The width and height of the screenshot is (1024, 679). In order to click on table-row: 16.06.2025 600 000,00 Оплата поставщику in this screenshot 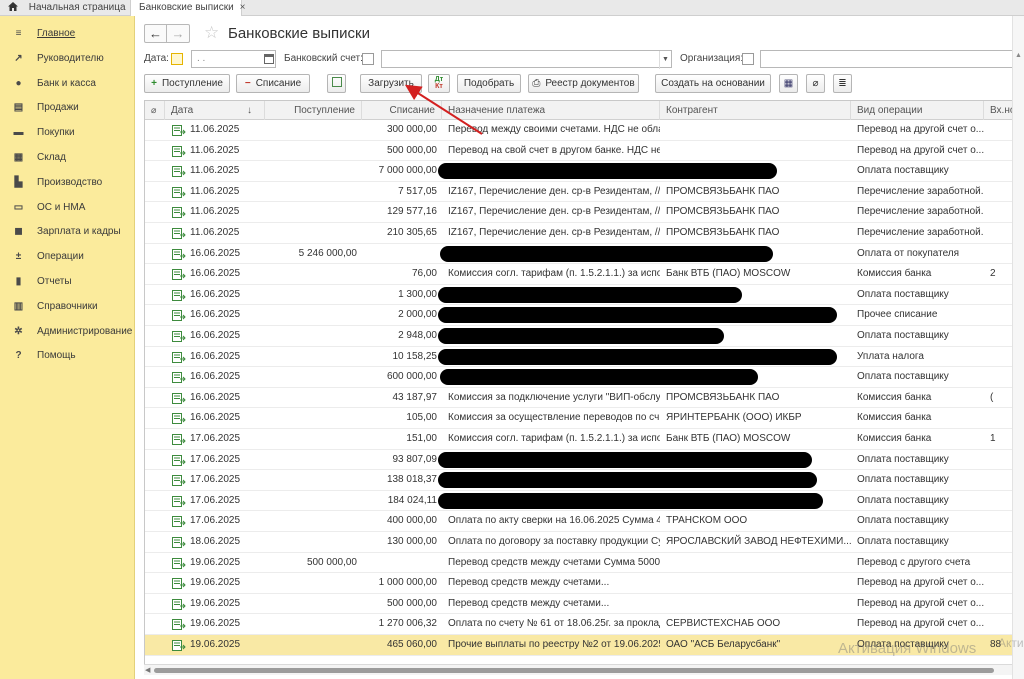, I will do `click(584, 377)`.